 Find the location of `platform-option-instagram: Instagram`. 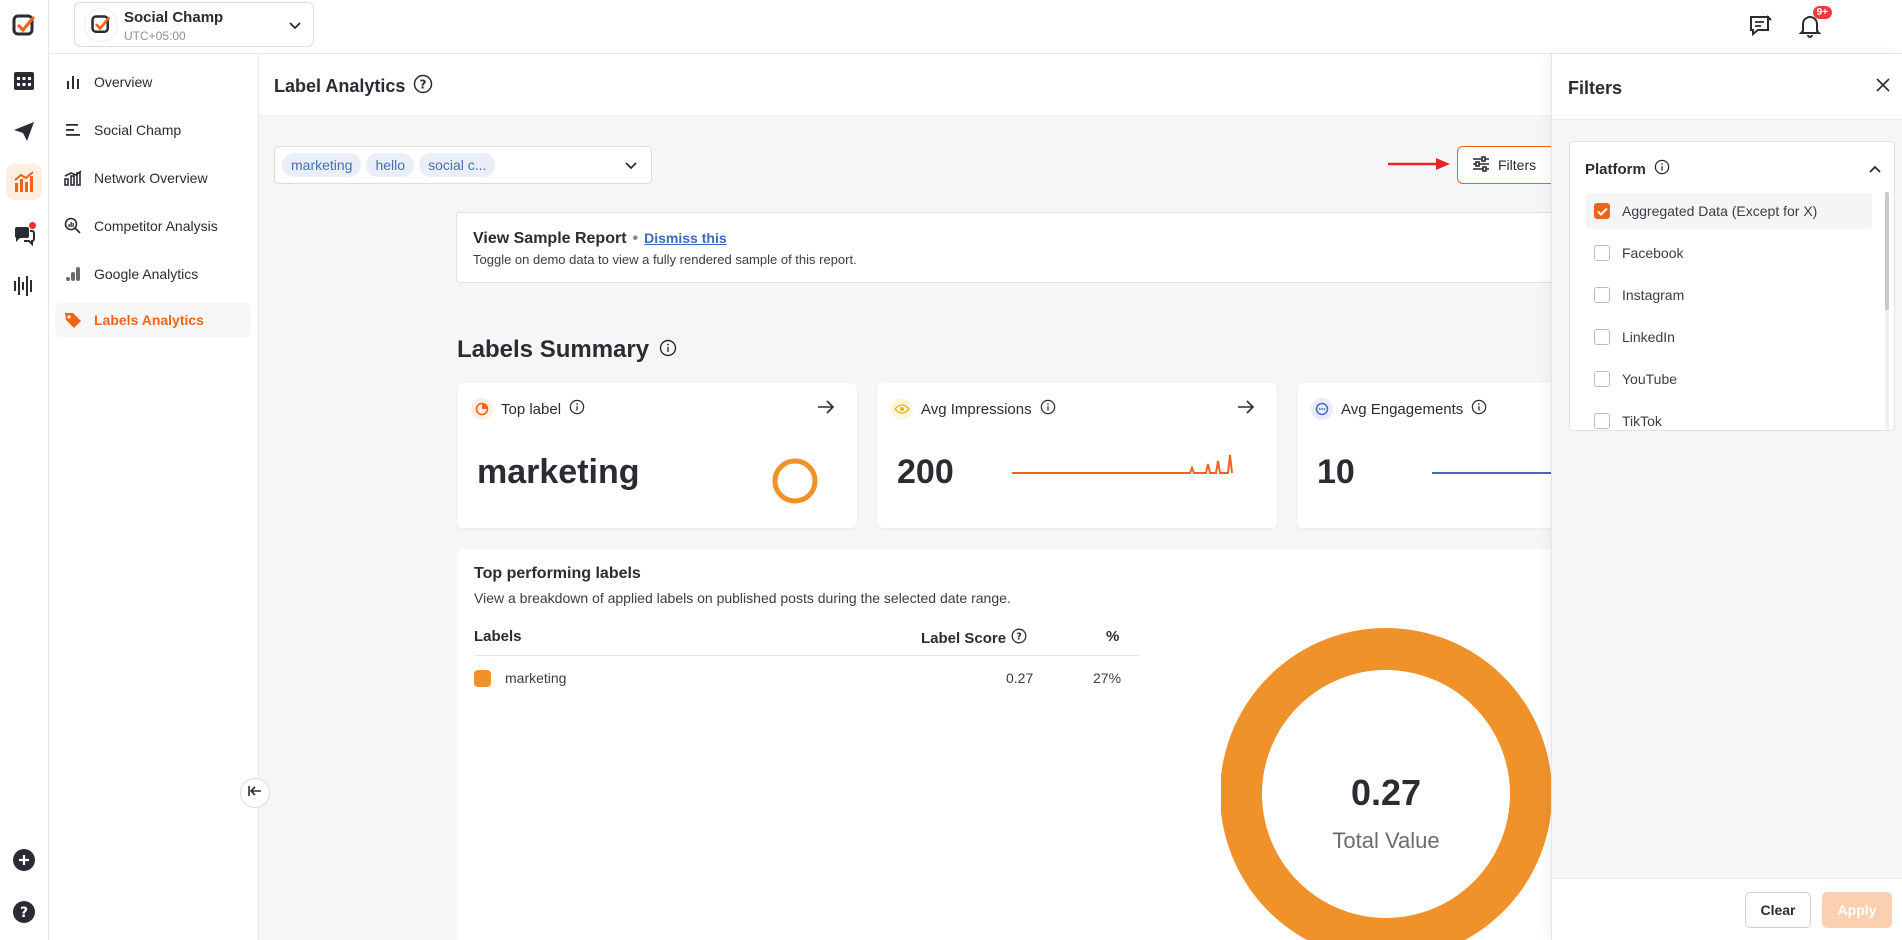

platform-option-instagram: Instagram is located at coordinates (1729, 295).